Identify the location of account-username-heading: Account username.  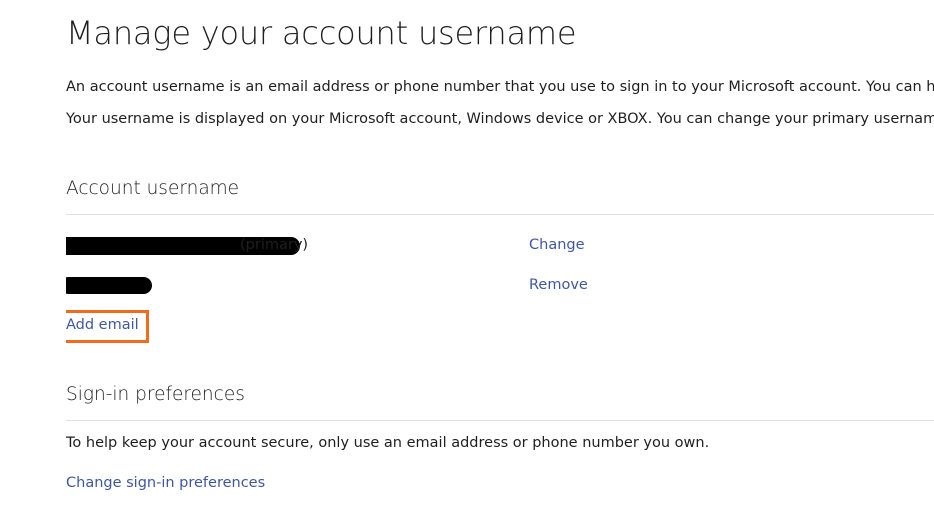
(153, 188).